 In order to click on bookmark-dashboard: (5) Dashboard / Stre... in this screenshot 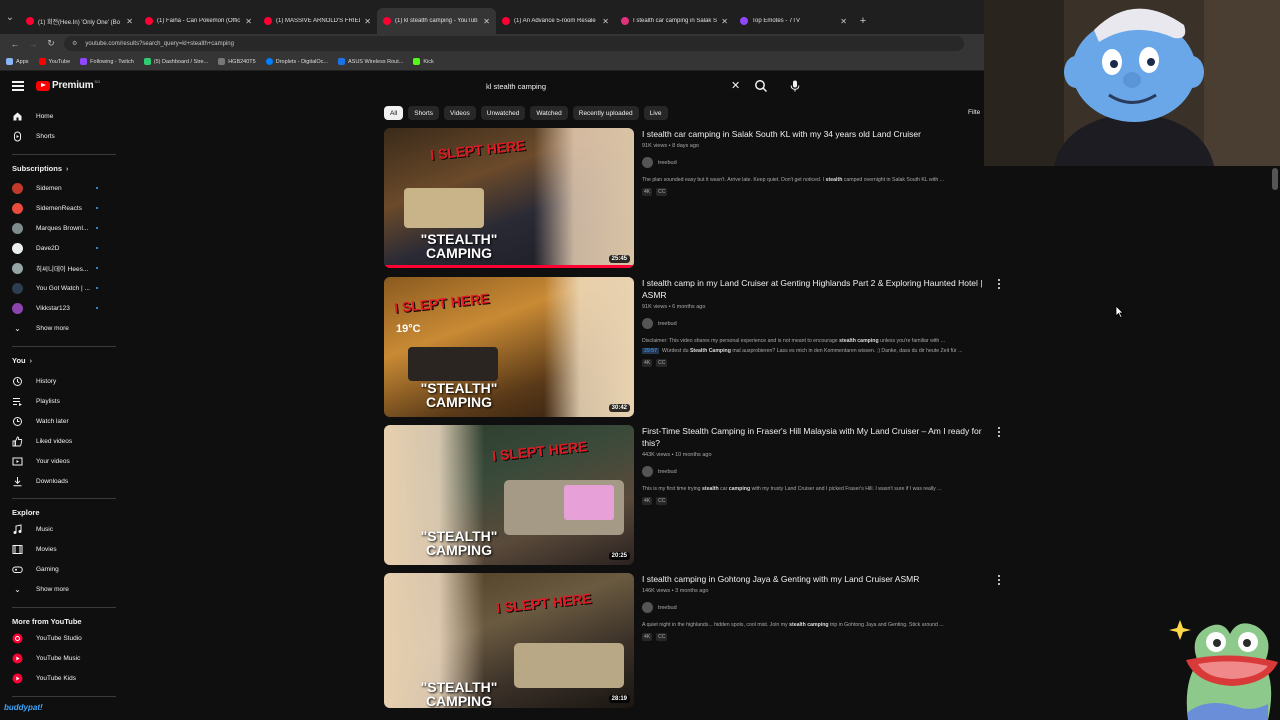, I will do `click(175, 61)`.